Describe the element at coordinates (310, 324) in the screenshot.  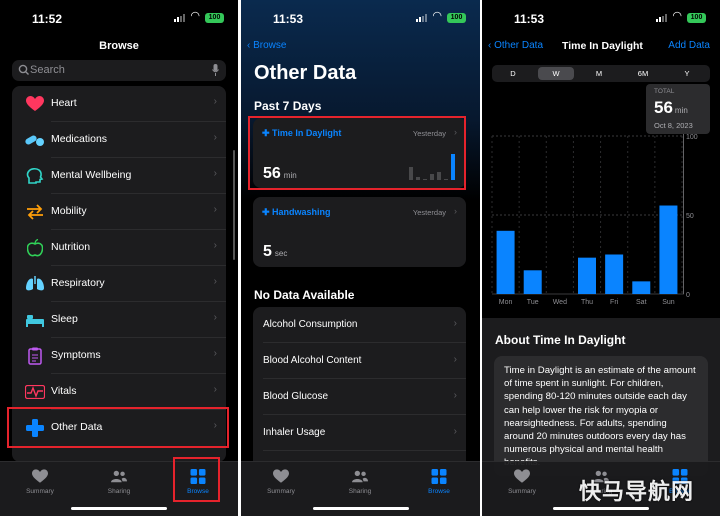
I see `list-item-label: Alcohol Consumption` at that location.